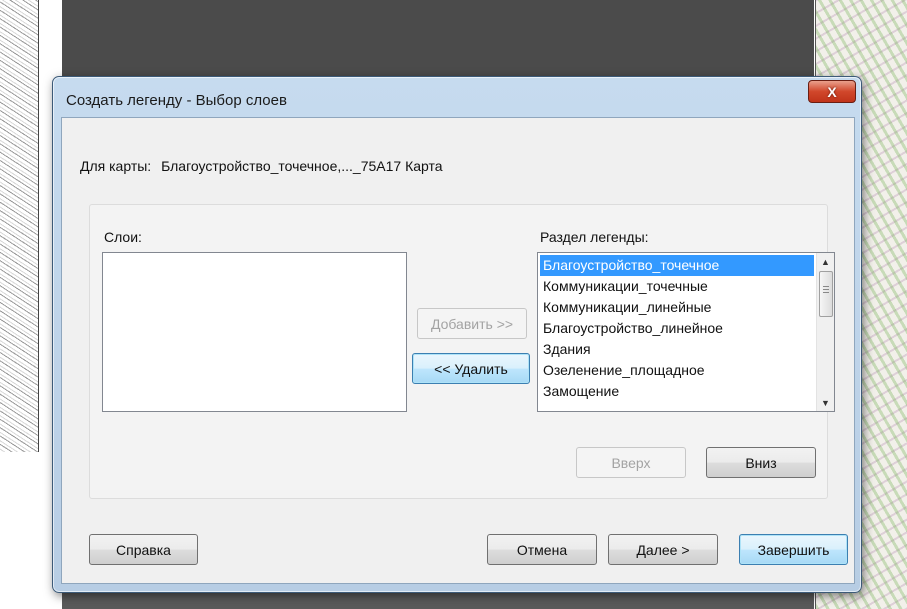 The image size is (907, 609). What do you see at coordinates (677, 349) in the screenshot?
I see `list-item: Здания` at bounding box center [677, 349].